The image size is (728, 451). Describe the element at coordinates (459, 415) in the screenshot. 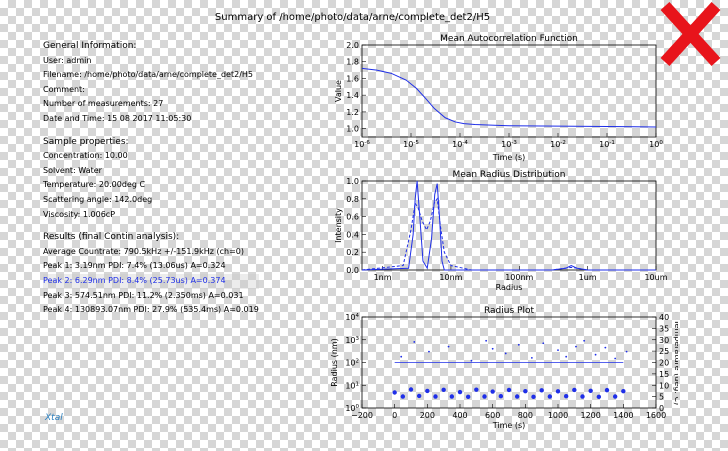

I see `radius-plot-xtick-label: 400` at that location.